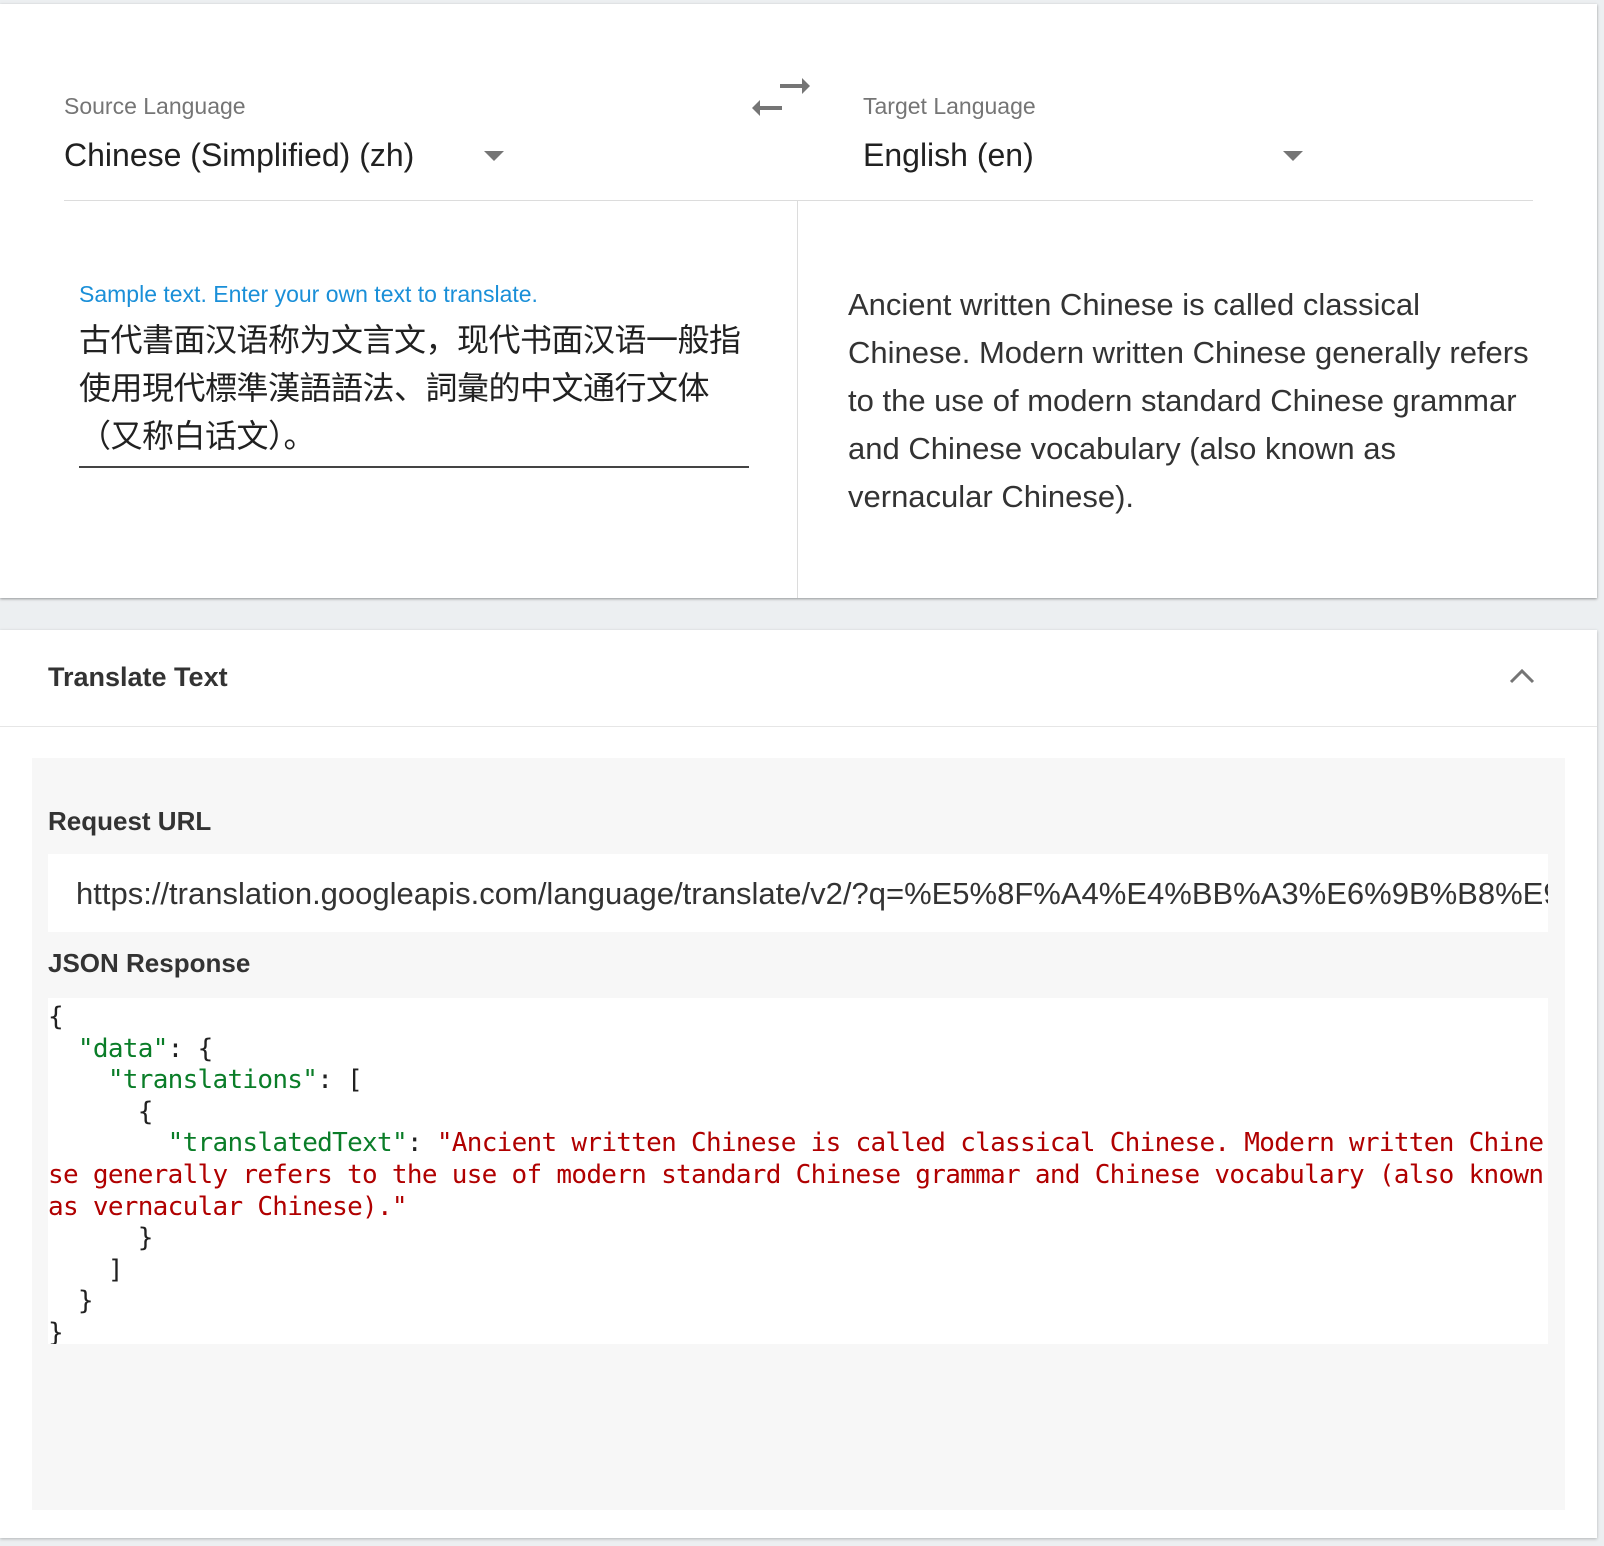  Describe the element at coordinates (239, 154) in the screenshot. I see `source-language-value: Chinese (Simplified) (zh)` at that location.